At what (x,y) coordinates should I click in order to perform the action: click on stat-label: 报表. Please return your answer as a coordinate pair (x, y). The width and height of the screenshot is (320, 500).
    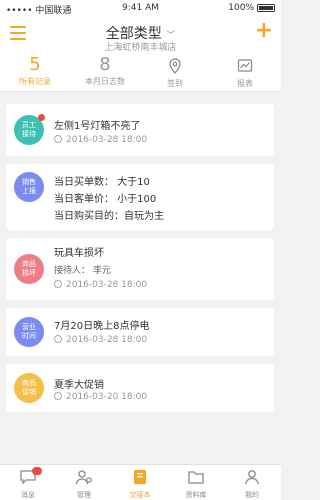
    Looking at the image, I should click on (245, 83).